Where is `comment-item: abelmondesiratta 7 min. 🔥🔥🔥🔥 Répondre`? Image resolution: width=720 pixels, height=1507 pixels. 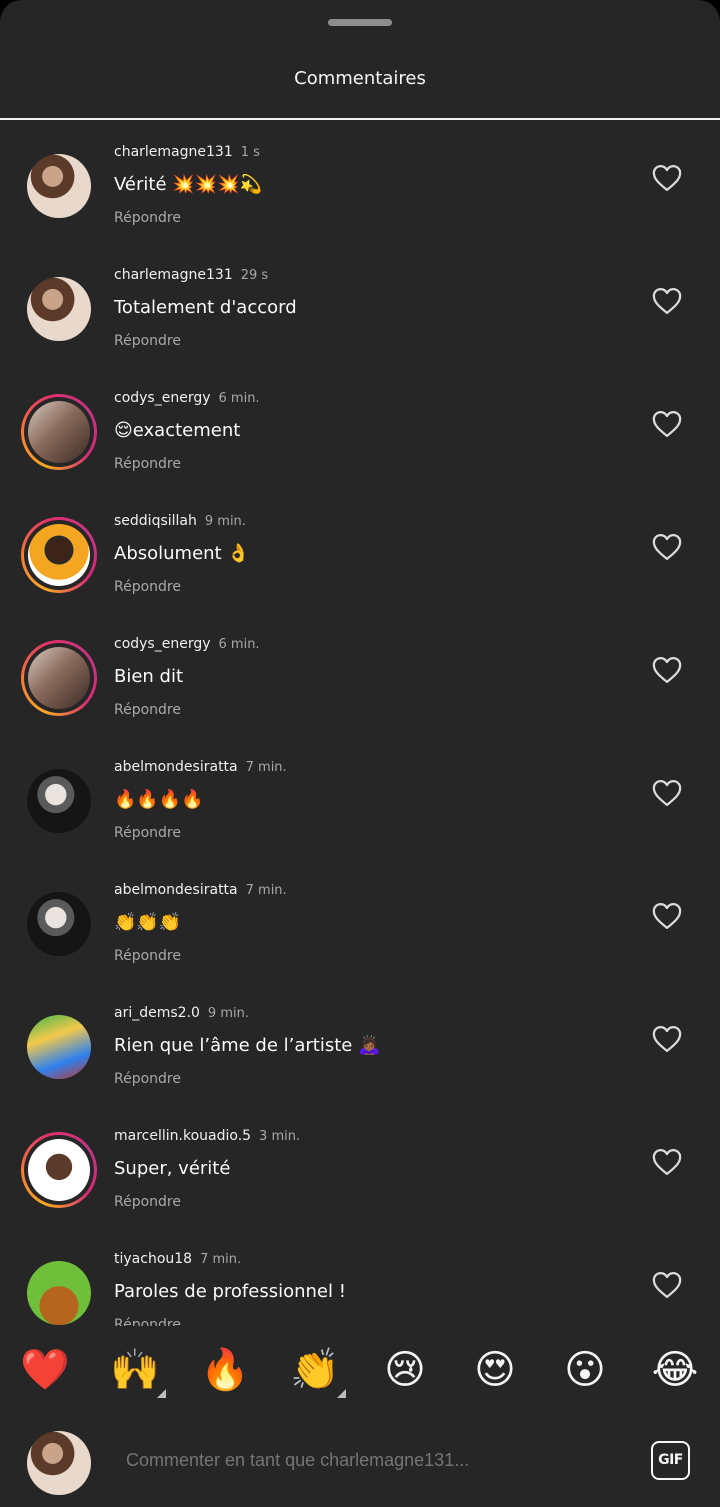
comment-item: abelmondesiratta 7 min. 🔥🔥🔥🔥 Répondre is located at coordinates (360, 802).